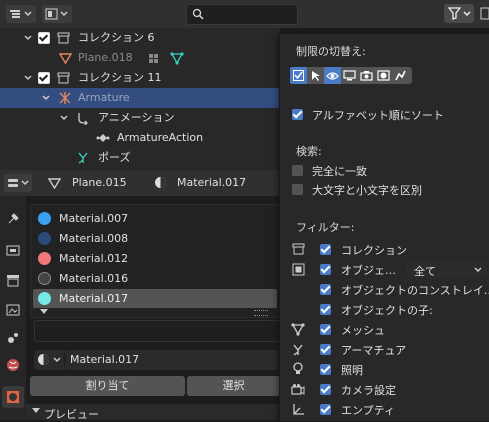 The height and width of the screenshot is (422, 489). I want to click on new-collection-button, so click(484, 13).